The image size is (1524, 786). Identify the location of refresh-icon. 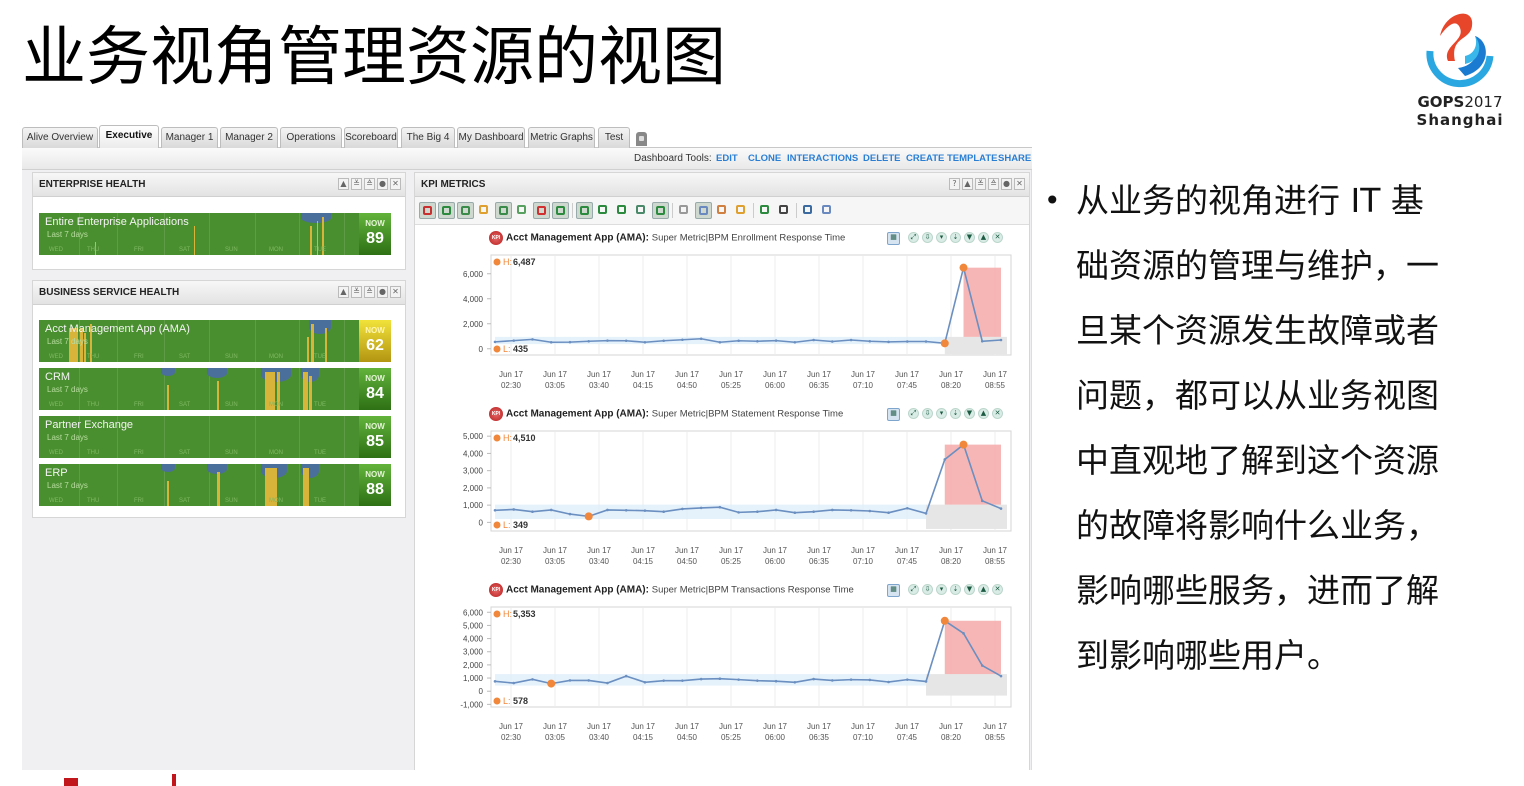
(765, 210).